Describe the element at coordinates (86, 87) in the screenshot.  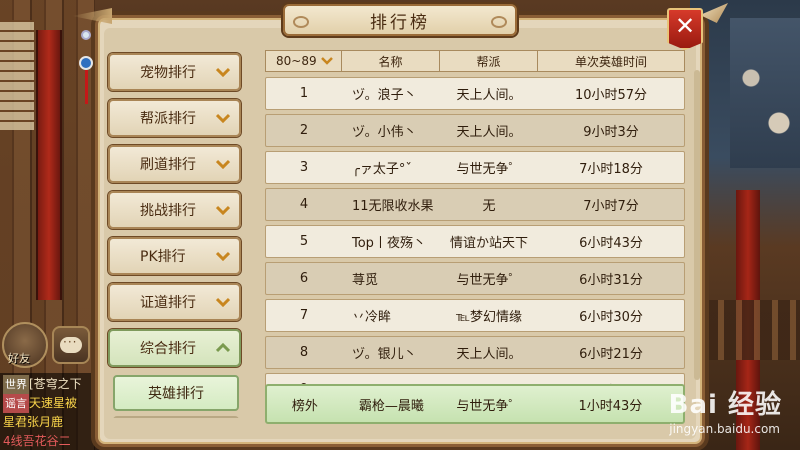
I see `red-tassel-icon` at that location.